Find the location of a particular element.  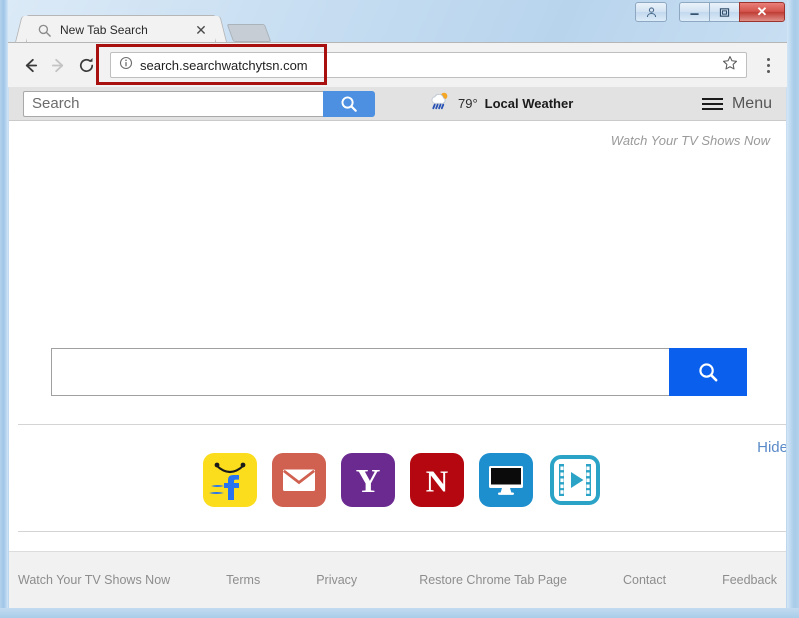

three-dot-menu-icon is located at coordinates (768, 65).